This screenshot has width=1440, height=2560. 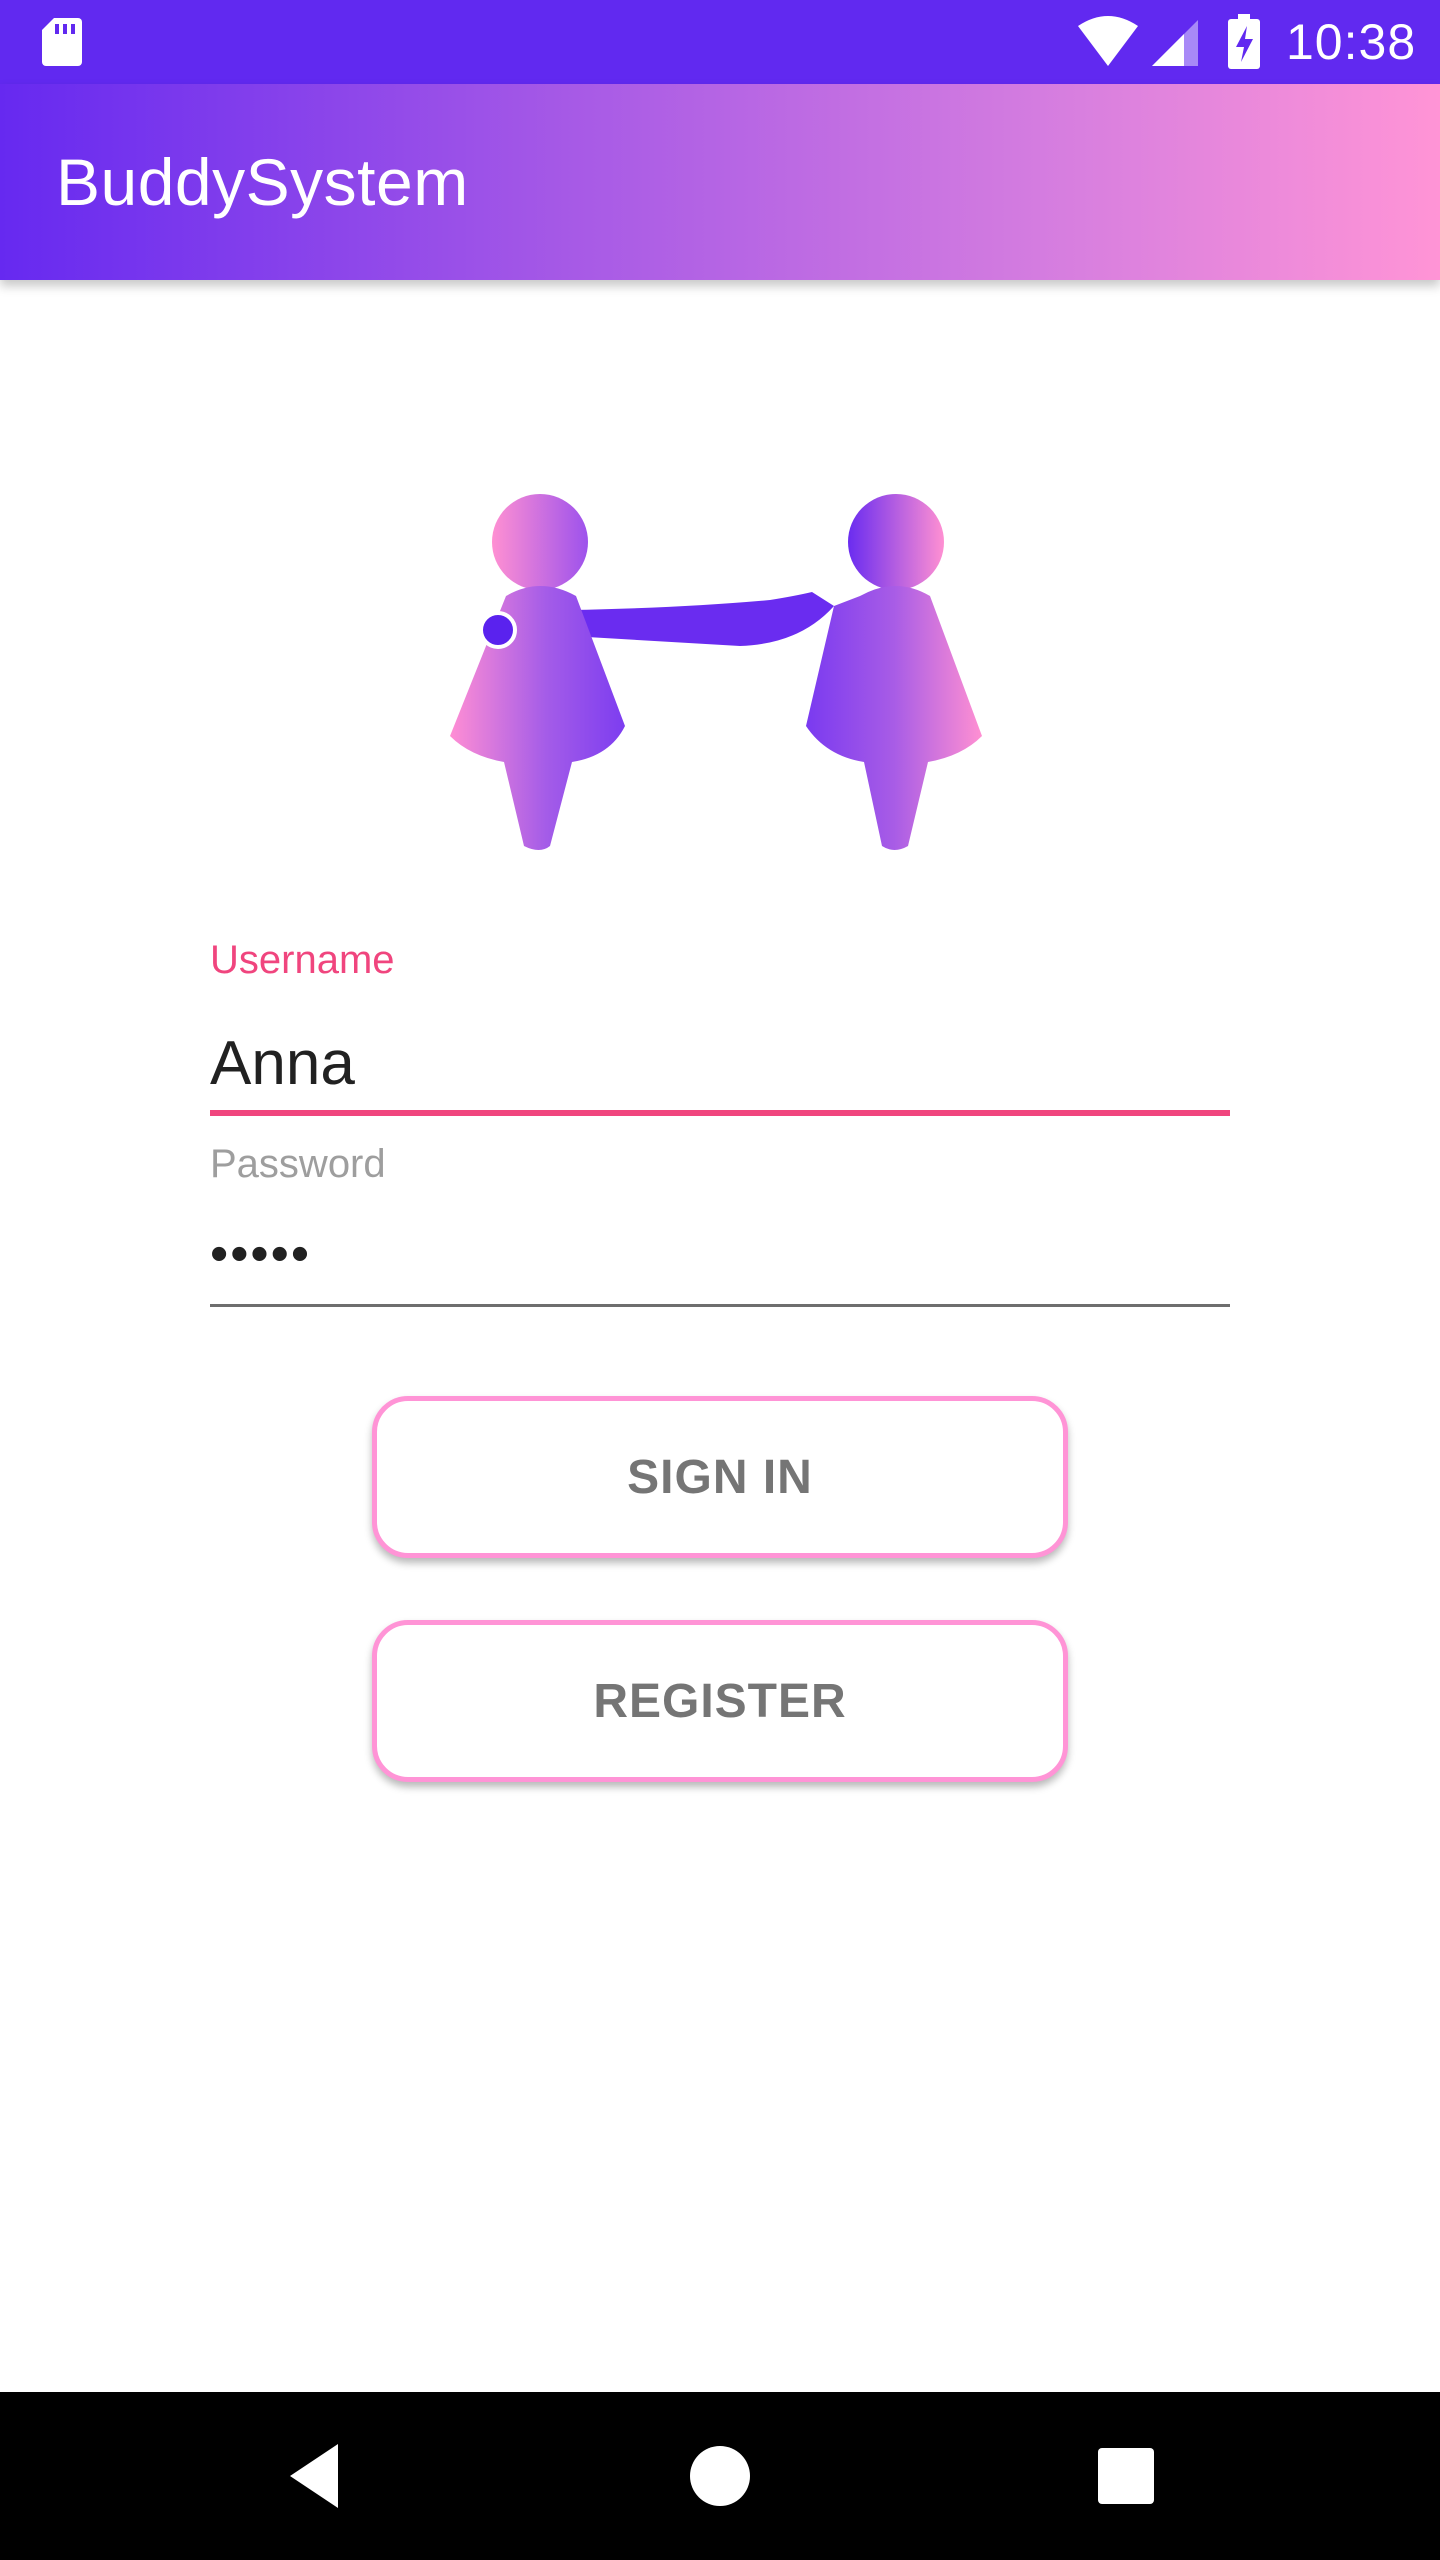 What do you see at coordinates (1175, 43) in the screenshot?
I see `cell-signal-icon` at bounding box center [1175, 43].